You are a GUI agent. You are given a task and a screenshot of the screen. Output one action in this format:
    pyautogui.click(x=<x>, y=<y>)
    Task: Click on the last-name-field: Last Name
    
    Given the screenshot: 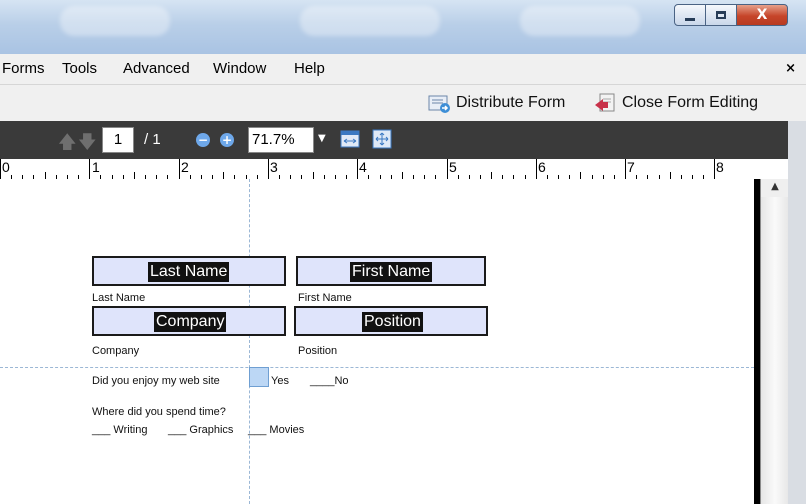 What is the action you would take?
    pyautogui.click(x=189, y=271)
    